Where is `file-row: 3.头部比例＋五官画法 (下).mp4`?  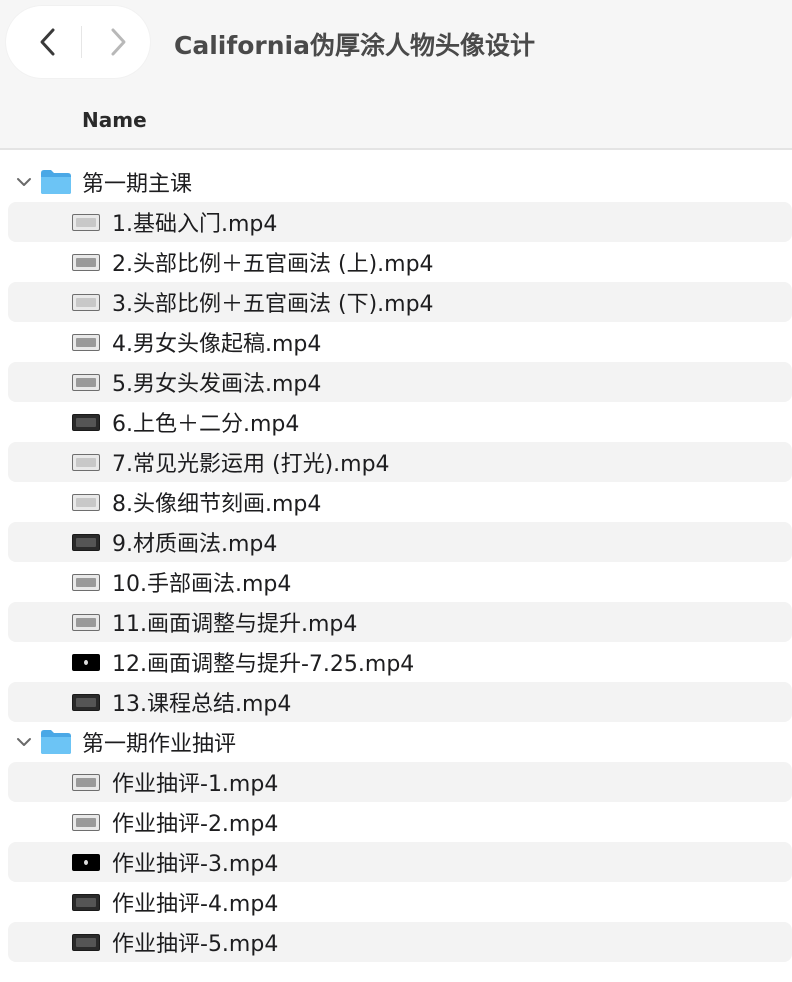 file-row: 3.头部比例＋五官画法 (下).mp4 is located at coordinates (400, 302).